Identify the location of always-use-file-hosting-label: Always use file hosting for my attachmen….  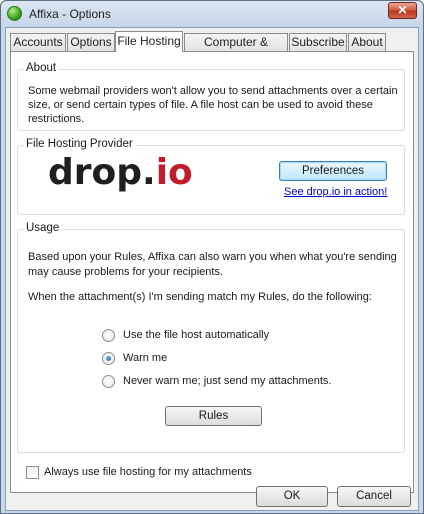
(148, 472).